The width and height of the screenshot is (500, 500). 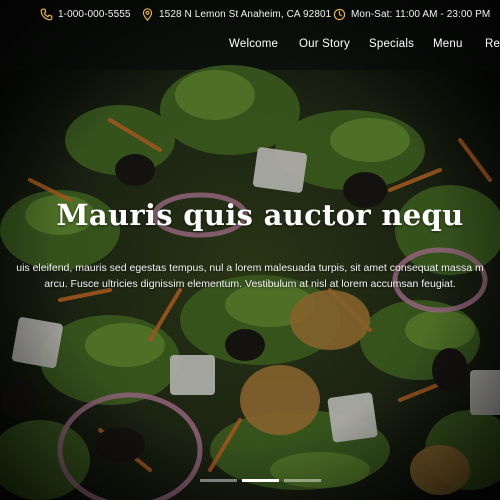 What do you see at coordinates (339, 14) in the screenshot?
I see `clock-icon` at bounding box center [339, 14].